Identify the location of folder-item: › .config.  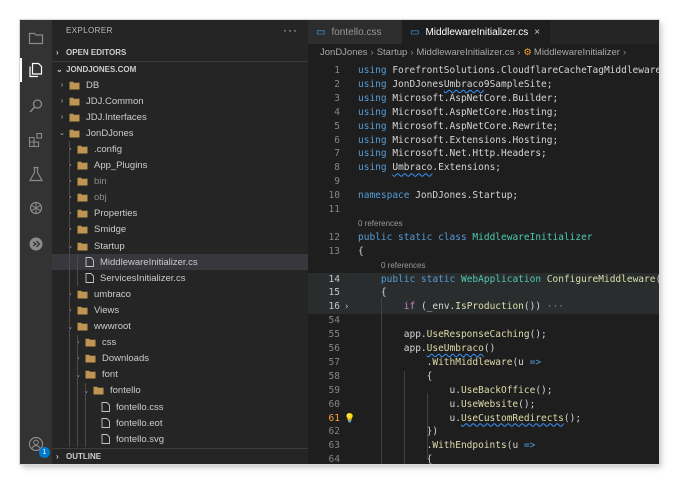
(180, 149).